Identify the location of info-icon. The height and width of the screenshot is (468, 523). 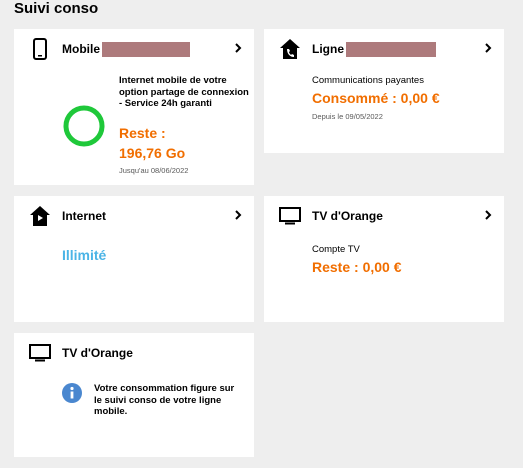
(72, 393).